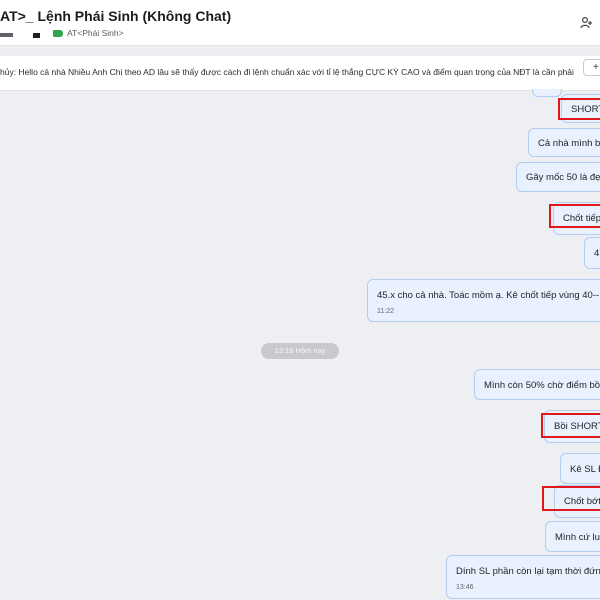  Describe the element at coordinates (569, 143) in the screenshot. I see `message-text: Cả nhà mình b` at that location.